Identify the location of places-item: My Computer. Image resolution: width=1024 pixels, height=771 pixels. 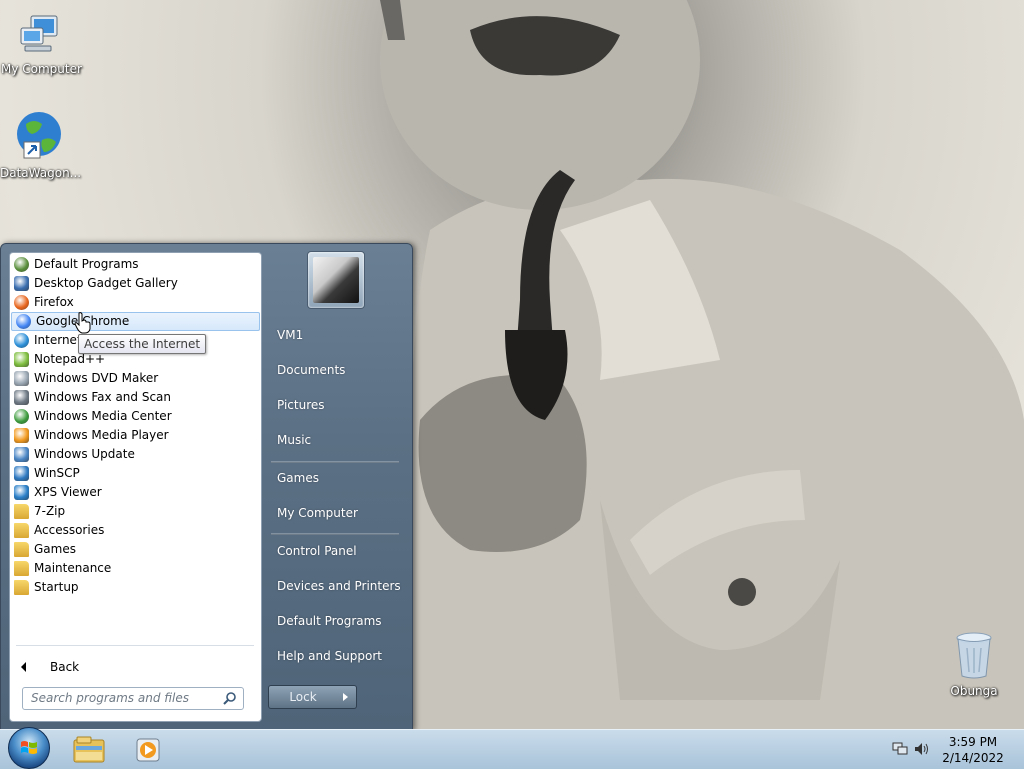
(317, 513).